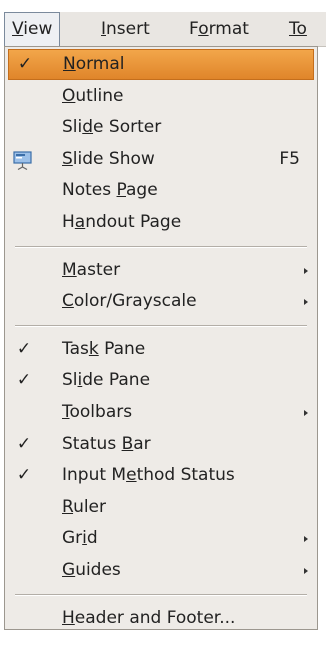 The width and height of the screenshot is (326, 660). Describe the element at coordinates (161, 349) in the screenshot. I see `menu-item-task-pane: ✓ Task Pane` at that location.